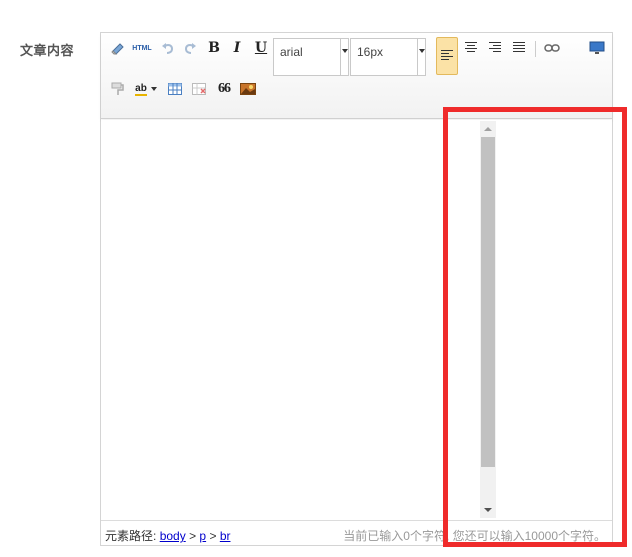 This screenshot has height=557, width=632. I want to click on redo-icon, so click(190, 48).